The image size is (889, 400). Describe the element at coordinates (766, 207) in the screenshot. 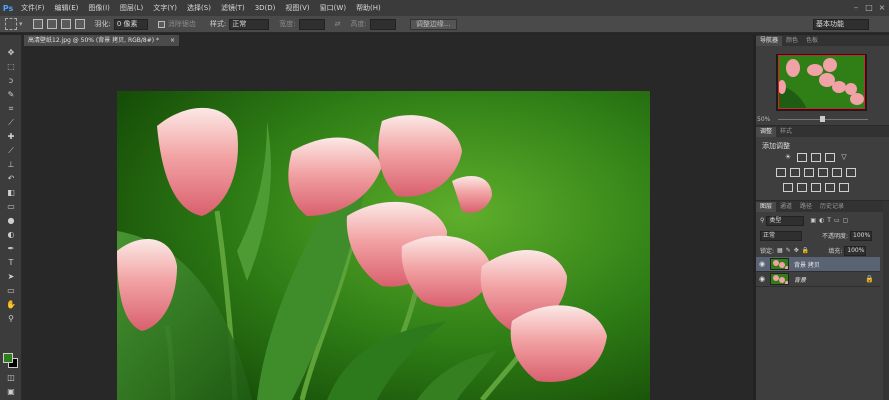

I see `tab-layers: 图层` at that location.